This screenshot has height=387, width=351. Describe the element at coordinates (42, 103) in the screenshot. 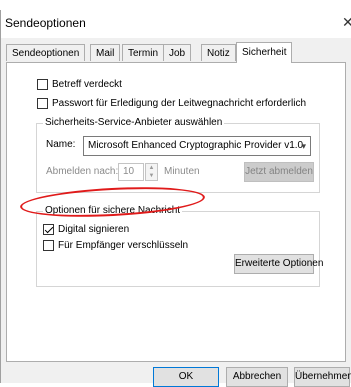

I see `passwort-erforderlich-checkbox` at that location.